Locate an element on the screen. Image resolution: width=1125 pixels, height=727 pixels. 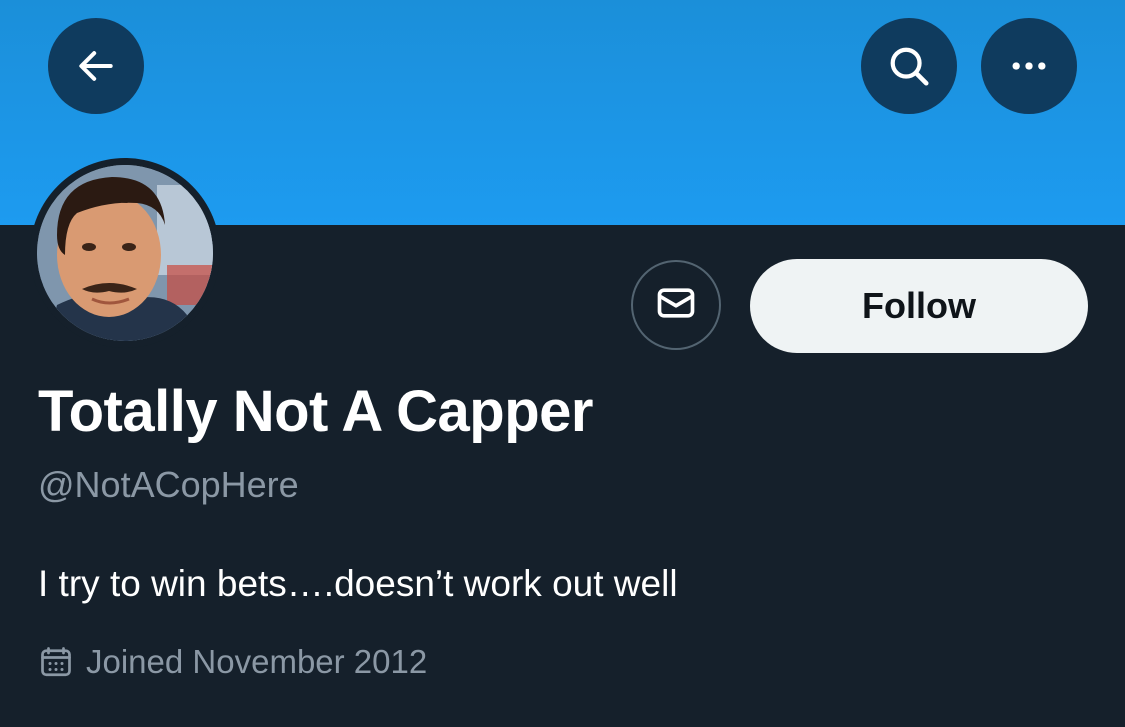
follow-button: Follow is located at coordinates (919, 306).